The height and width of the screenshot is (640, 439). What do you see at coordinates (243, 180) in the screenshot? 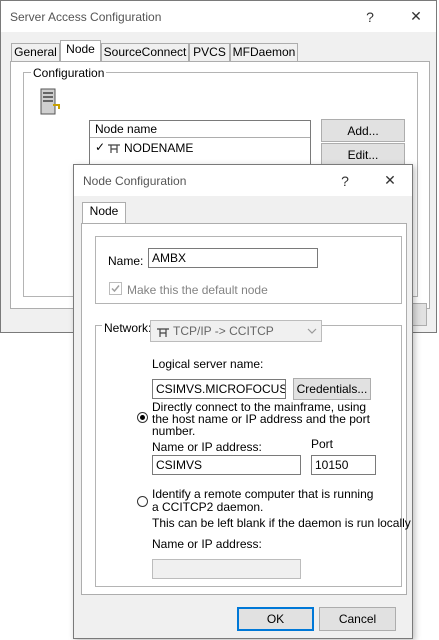
I see `dialog-title-bar: Node Configuration ? ✕` at bounding box center [243, 180].